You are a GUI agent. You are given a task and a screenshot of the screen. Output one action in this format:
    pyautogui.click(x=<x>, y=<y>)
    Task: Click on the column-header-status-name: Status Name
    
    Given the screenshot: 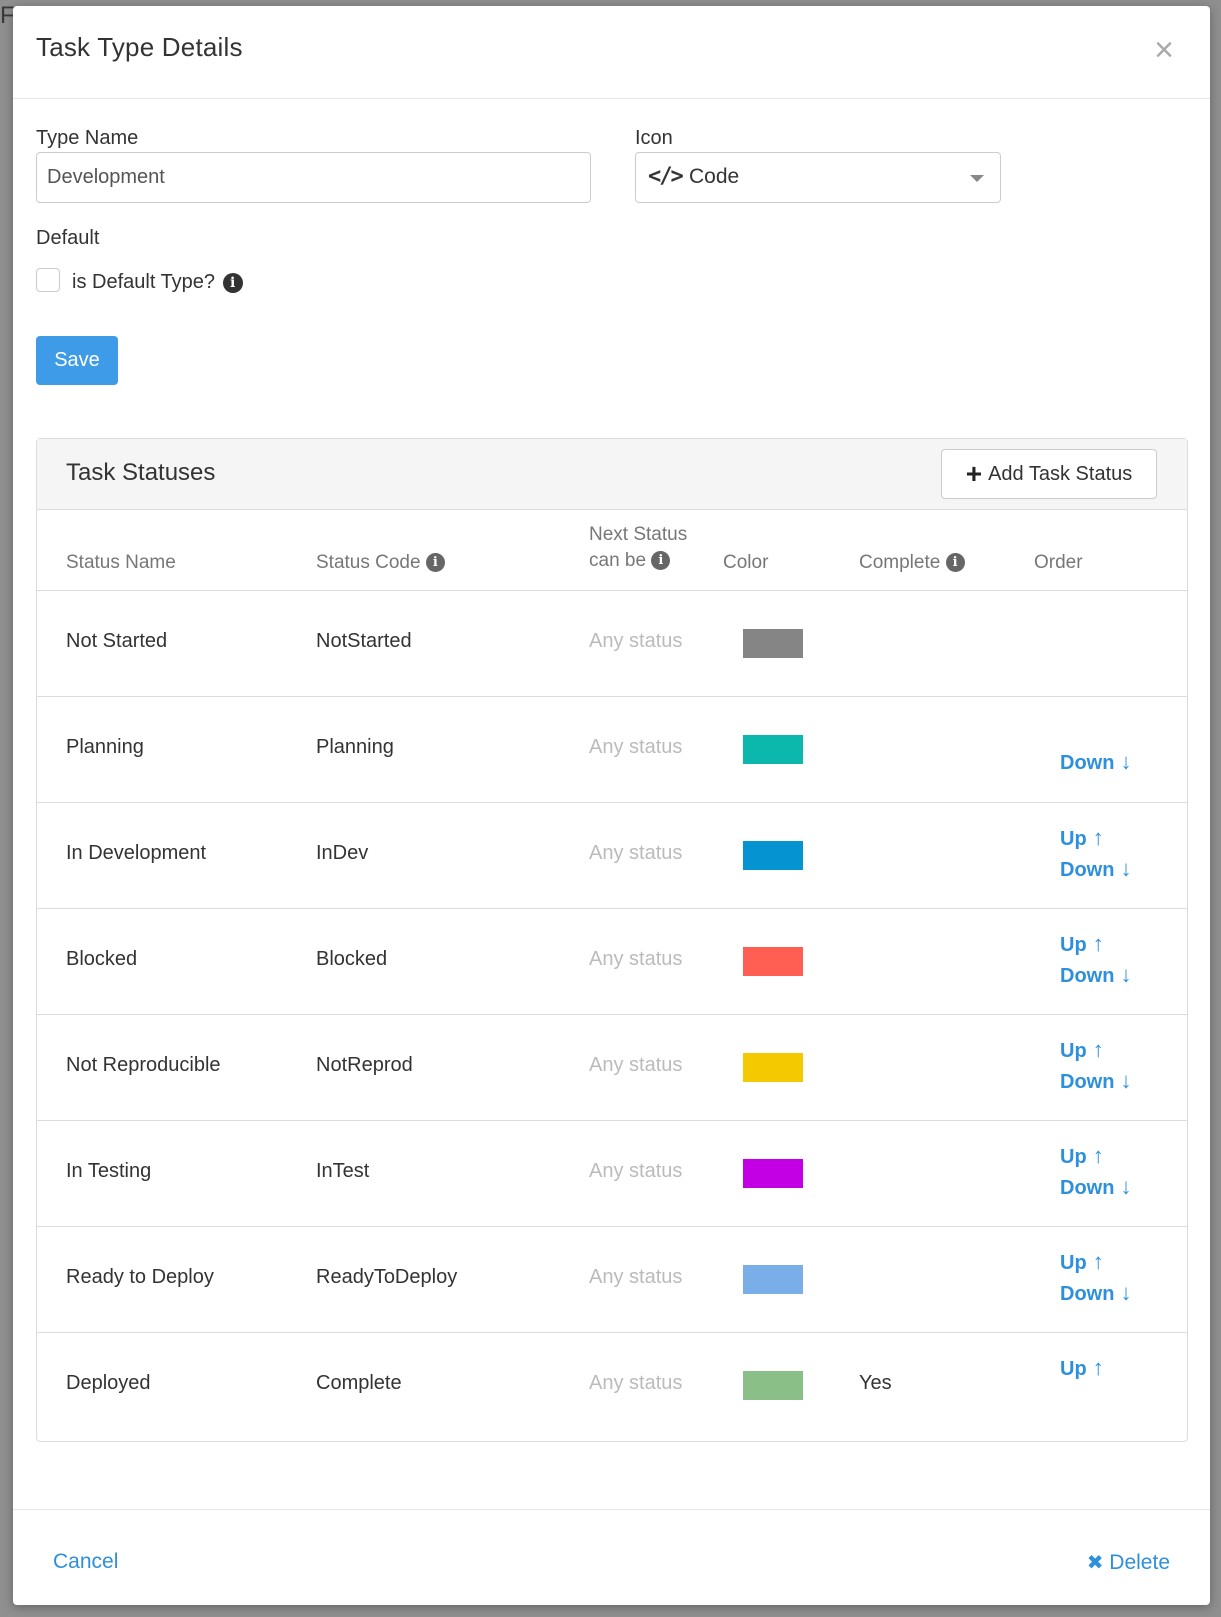 What is the action you would take?
    pyautogui.click(x=121, y=562)
    